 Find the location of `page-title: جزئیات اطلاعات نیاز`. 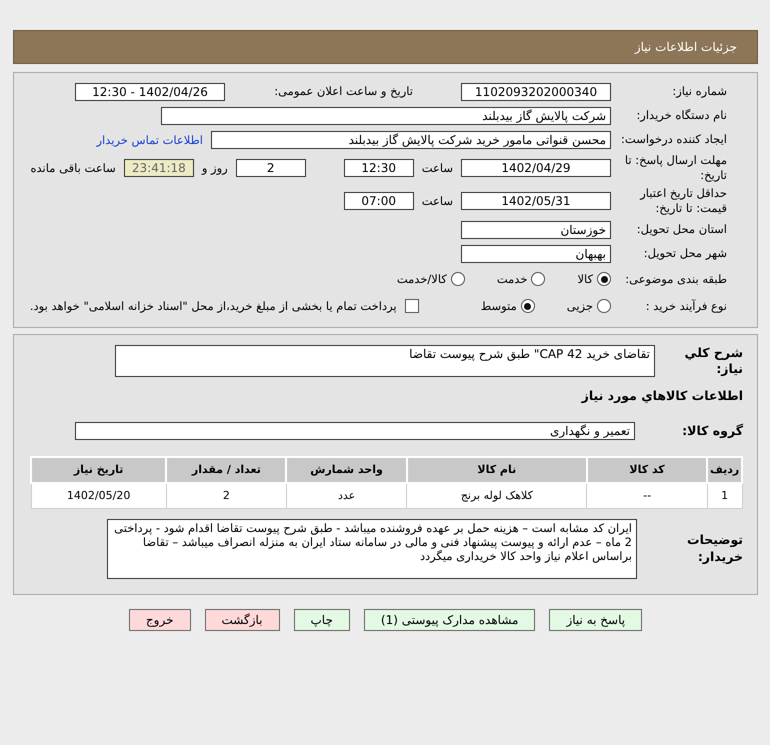

page-title: جزئیات اطلاعات نیاز is located at coordinates (685, 47).